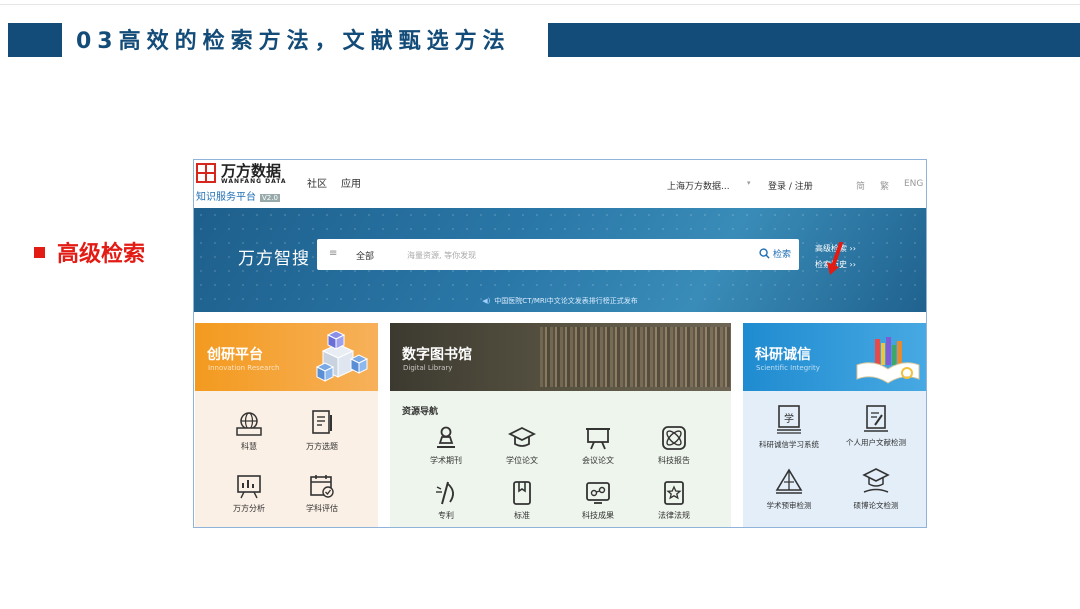 The width and height of the screenshot is (1080, 609). I want to click on item-kehui: 科慧, so click(249, 431).